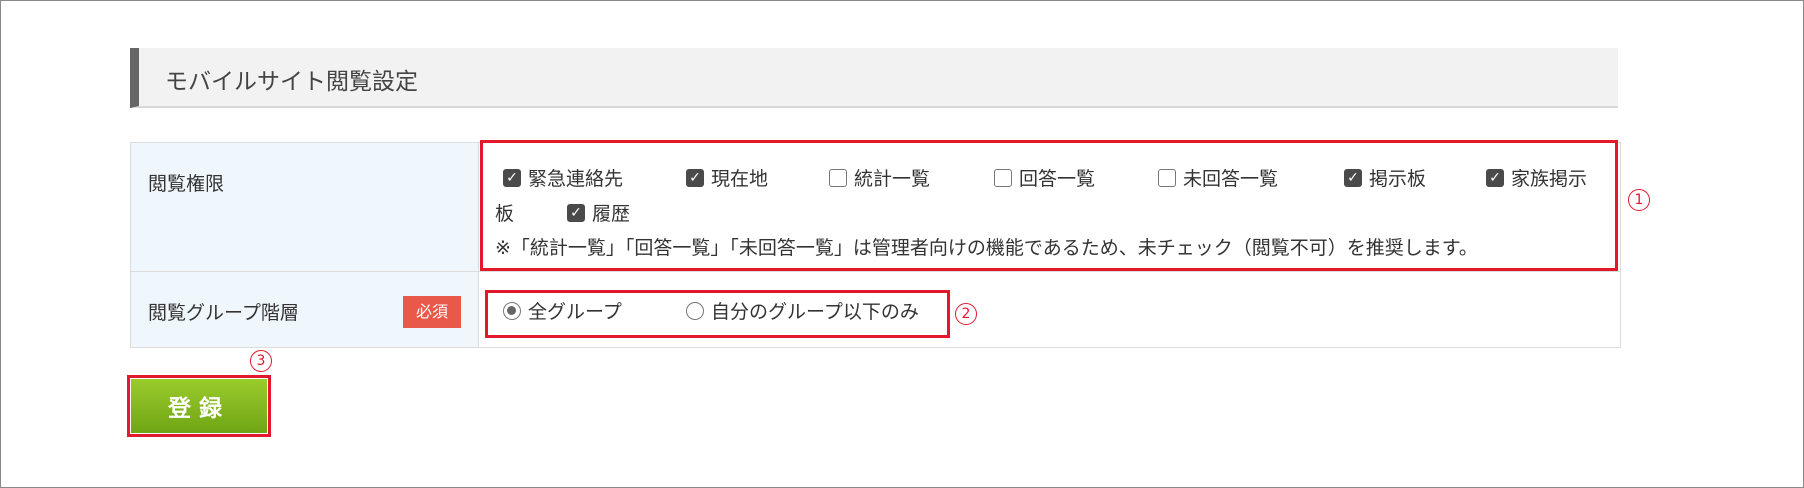 The width and height of the screenshot is (1804, 488). What do you see at coordinates (875, 271) in the screenshot?
I see `row-divider` at bounding box center [875, 271].